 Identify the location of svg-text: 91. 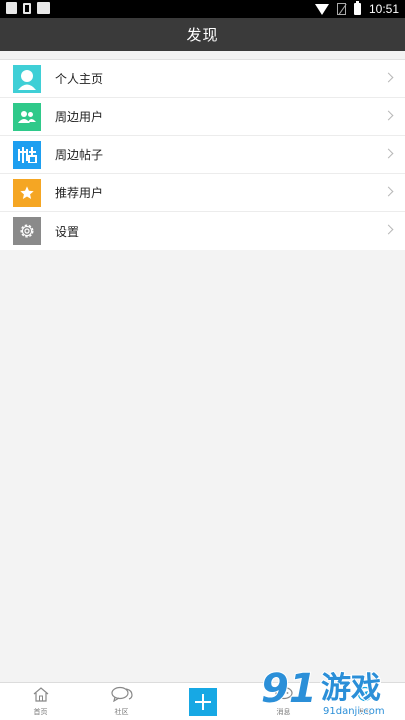
(289, 689).